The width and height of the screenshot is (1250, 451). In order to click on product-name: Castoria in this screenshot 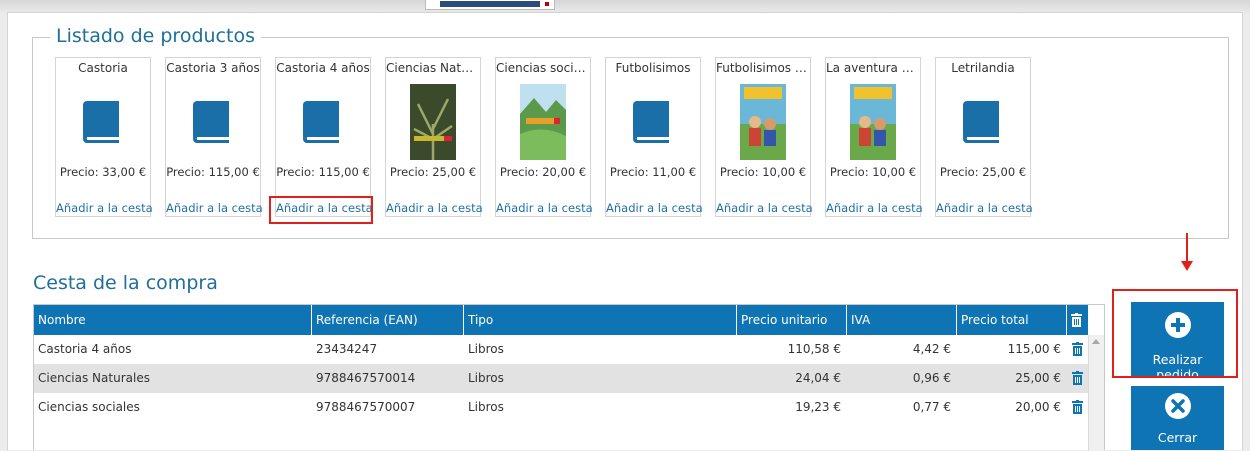, I will do `click(103, 68)`.